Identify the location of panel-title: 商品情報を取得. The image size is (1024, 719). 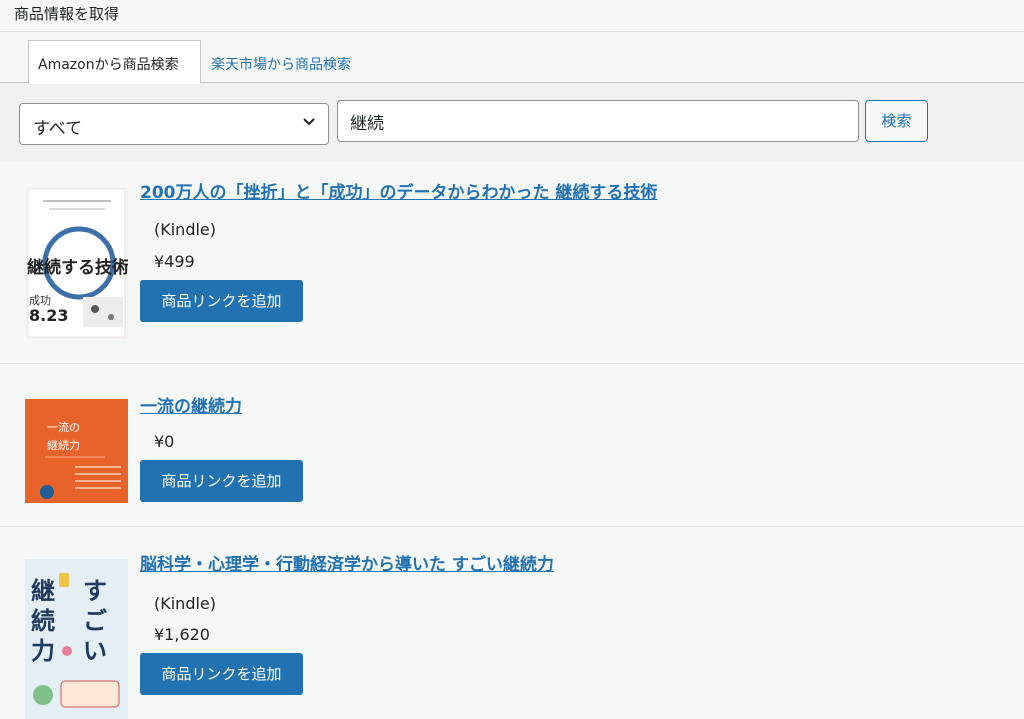
(67, 14).